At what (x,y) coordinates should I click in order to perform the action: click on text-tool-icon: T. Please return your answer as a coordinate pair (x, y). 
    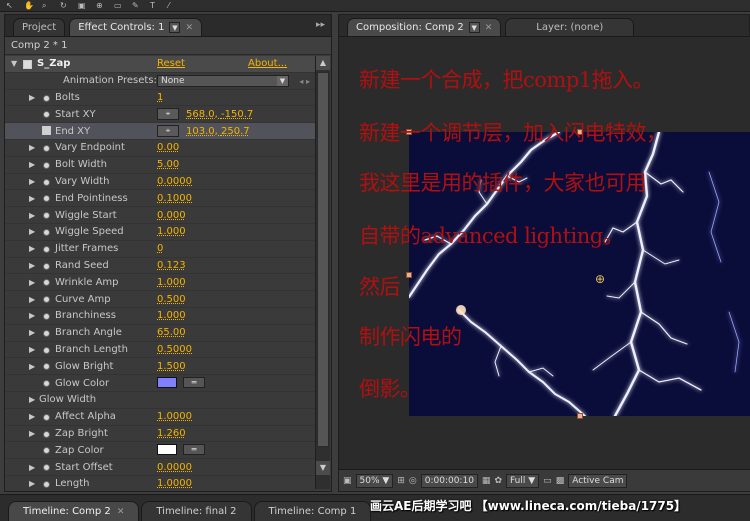
    Looking at the image, I should click on (155, 5).